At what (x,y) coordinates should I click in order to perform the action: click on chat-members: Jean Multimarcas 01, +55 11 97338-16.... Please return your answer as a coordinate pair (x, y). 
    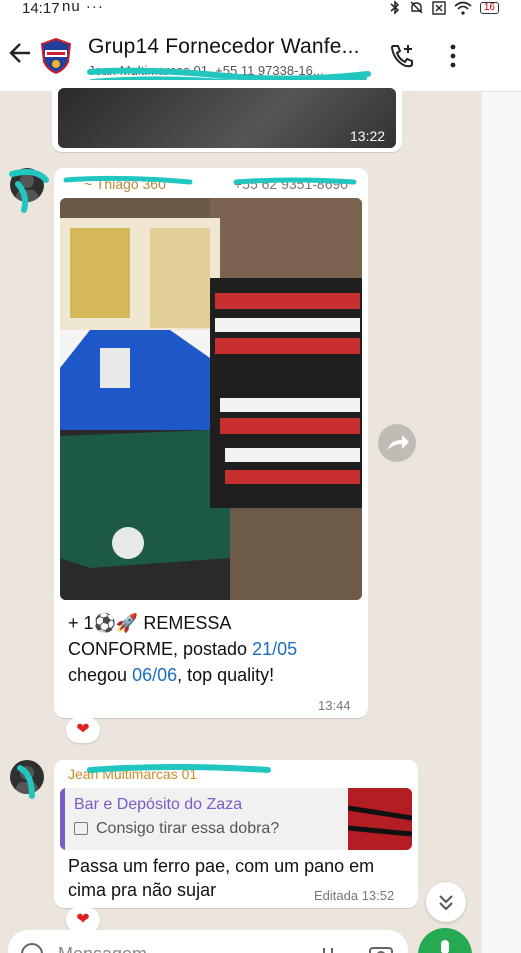
    Looking at the image, I should click on (206, 70).